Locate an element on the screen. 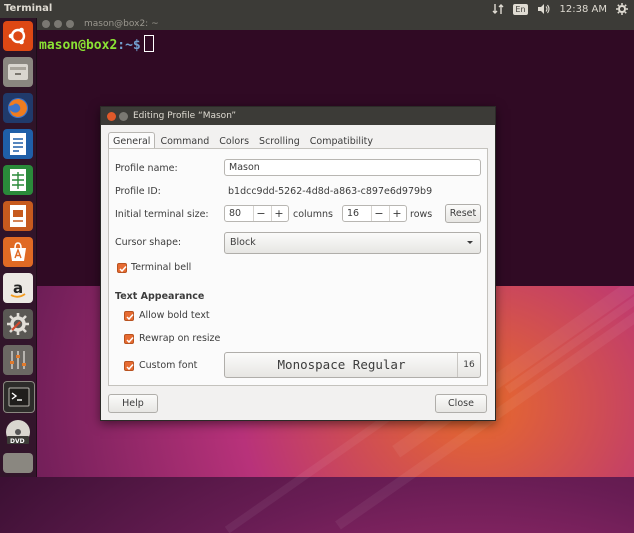  tab-compatibility: Compatibility is located at coordinates (341, 140).